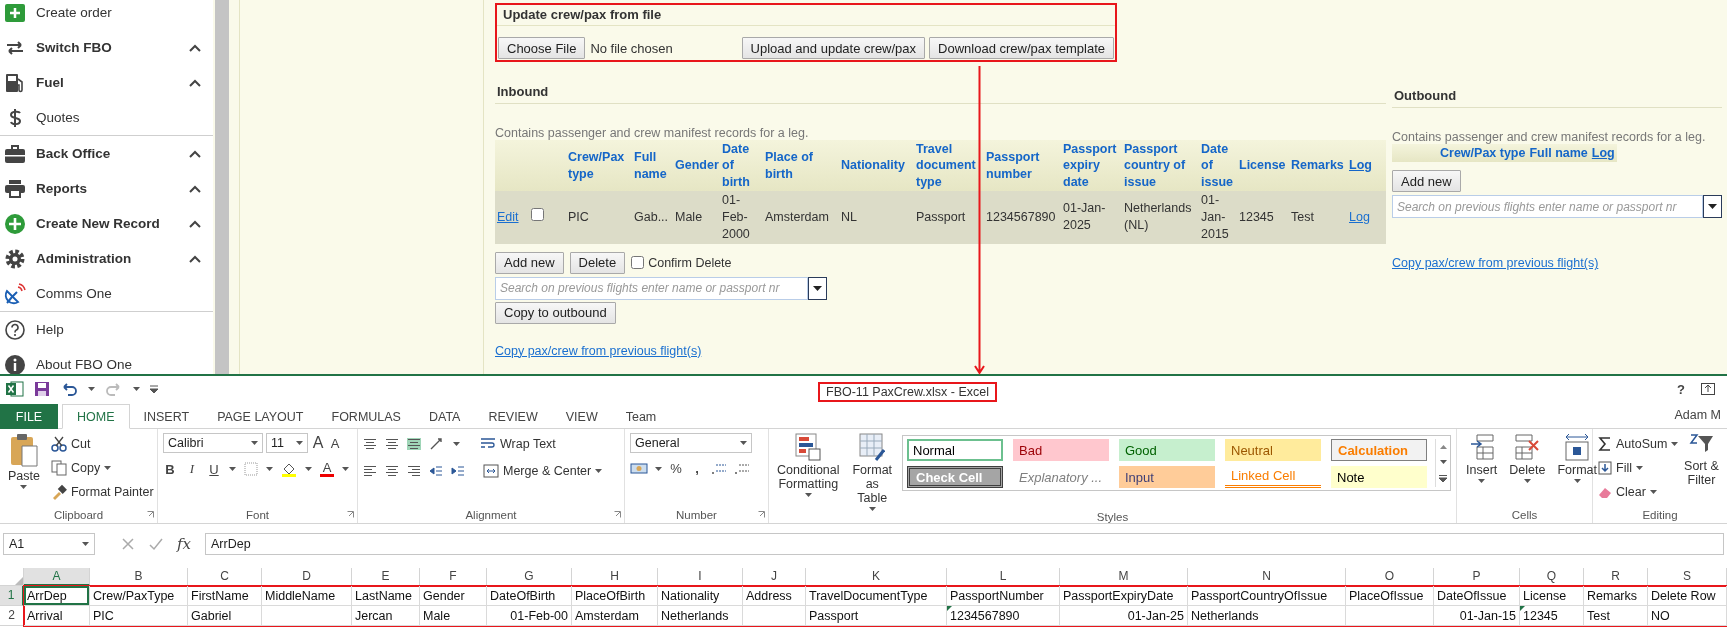  I want to click on action-button: Download crew/pax template, so click(1021, 48).